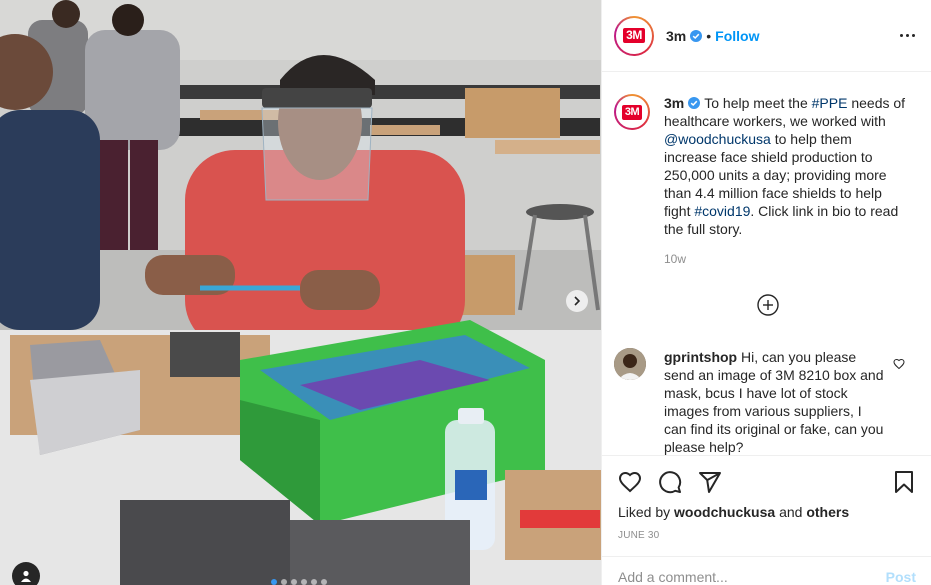 The image size is (931, 585). Describe the element at coordinates (786, 259) in the screenshot. I see `caption-timestamp: 10w` at that location.